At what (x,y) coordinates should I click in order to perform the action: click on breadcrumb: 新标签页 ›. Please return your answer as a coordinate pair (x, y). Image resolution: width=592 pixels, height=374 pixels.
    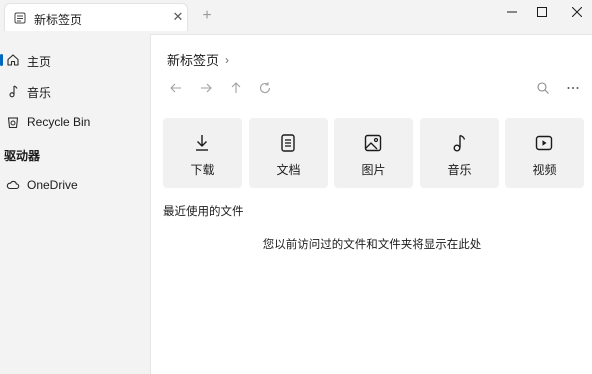
    Looking at the image, I should click on (198, 59).